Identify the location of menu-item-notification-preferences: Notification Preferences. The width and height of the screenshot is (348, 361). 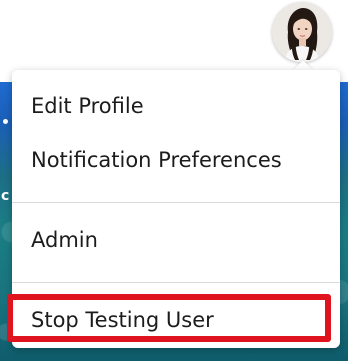
(156, 160).